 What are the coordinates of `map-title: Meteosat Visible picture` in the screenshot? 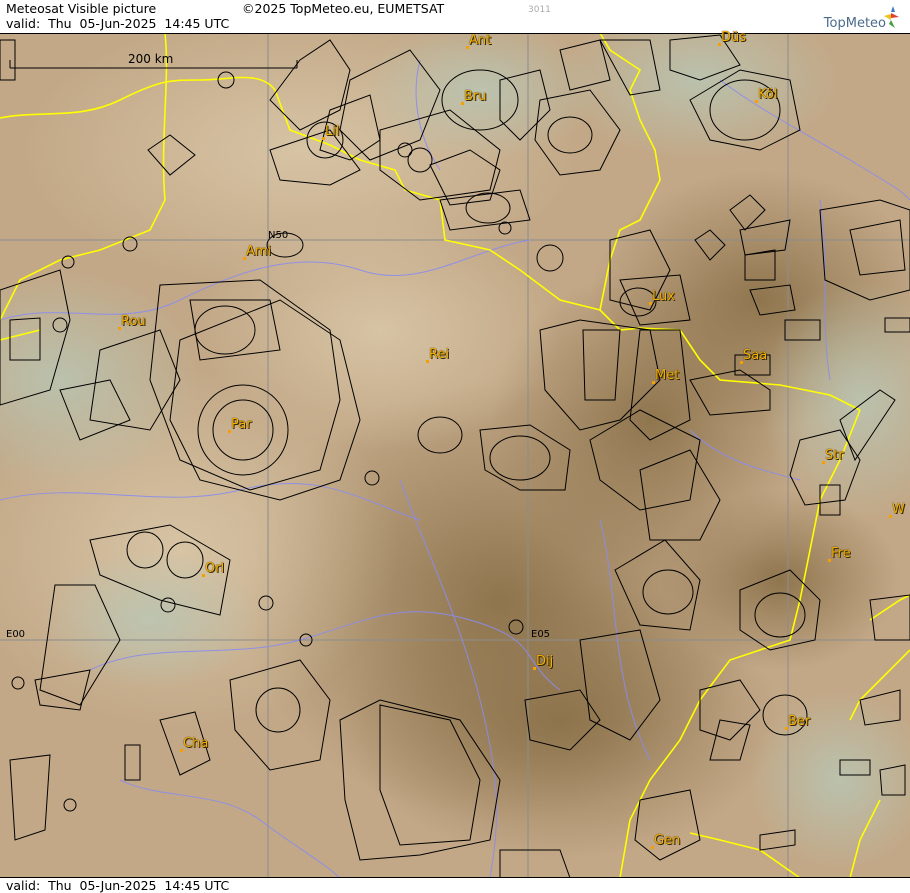 It's located at (81, 8).